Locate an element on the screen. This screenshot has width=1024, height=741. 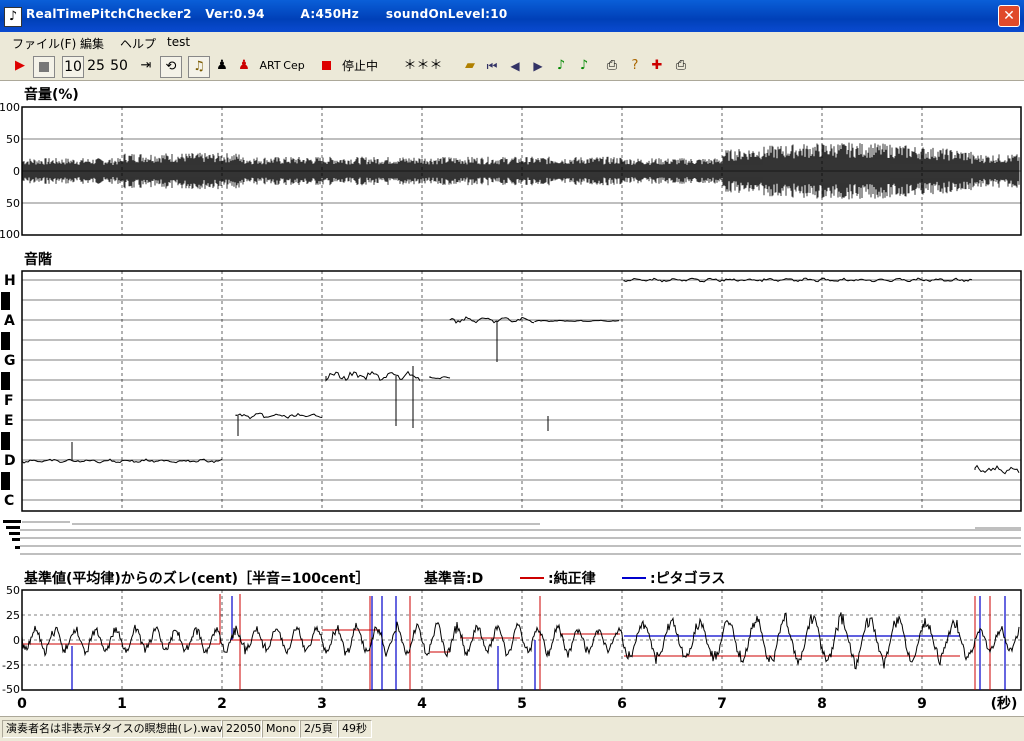
status-duration: 49秒 is located at coordinates (355, 729).